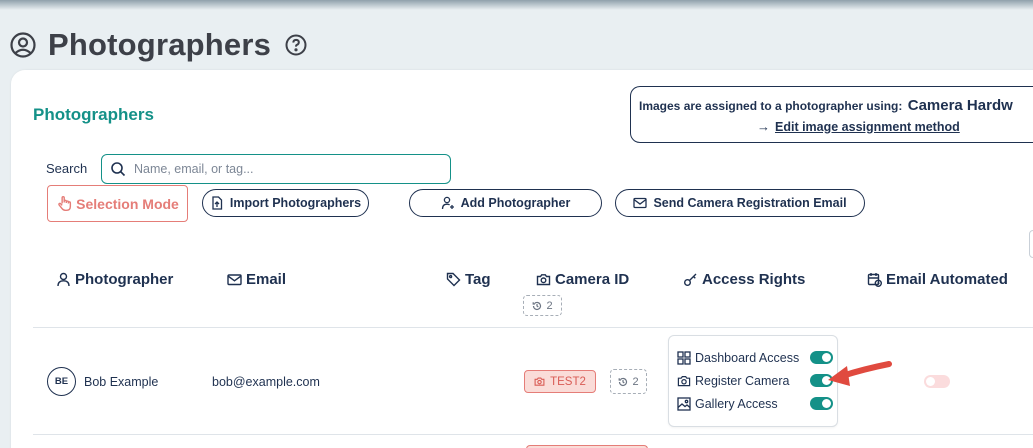  I want to click on column-photographer: Photographer, so click(114, 279).